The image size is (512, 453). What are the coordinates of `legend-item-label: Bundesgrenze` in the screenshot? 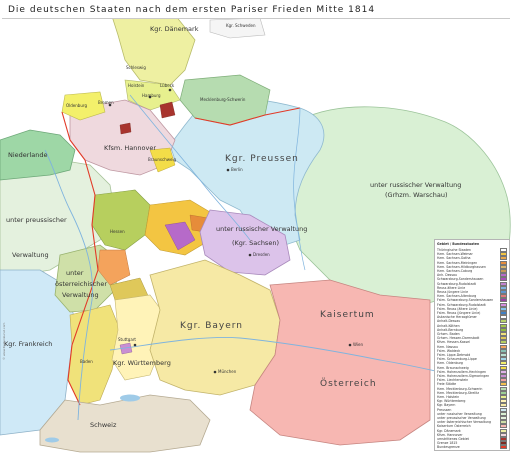 It's located at (448, 447).